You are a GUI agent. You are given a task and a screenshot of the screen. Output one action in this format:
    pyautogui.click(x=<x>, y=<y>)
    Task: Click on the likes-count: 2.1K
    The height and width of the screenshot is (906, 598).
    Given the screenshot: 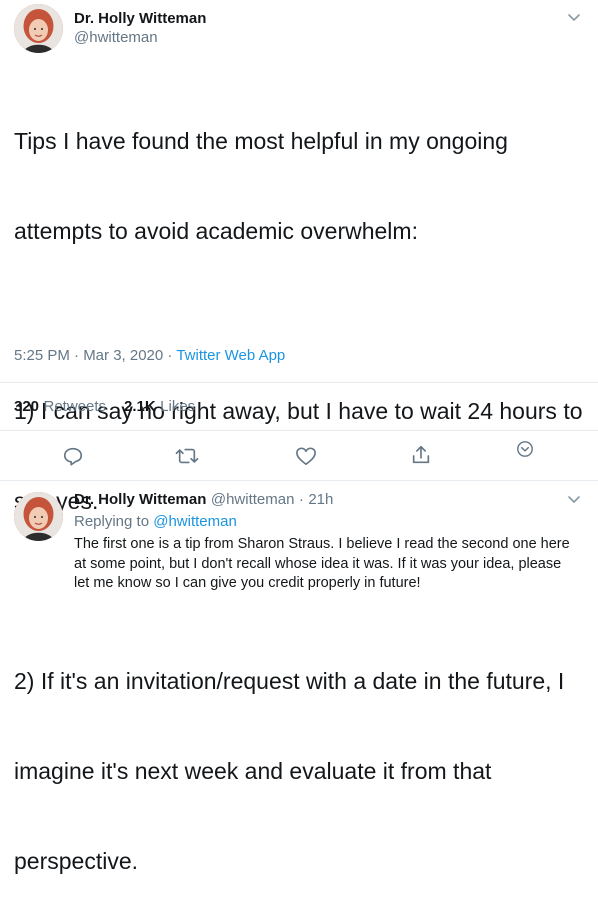 What is the action you would take?
    pyautogui.click(x=140, y=406)
    